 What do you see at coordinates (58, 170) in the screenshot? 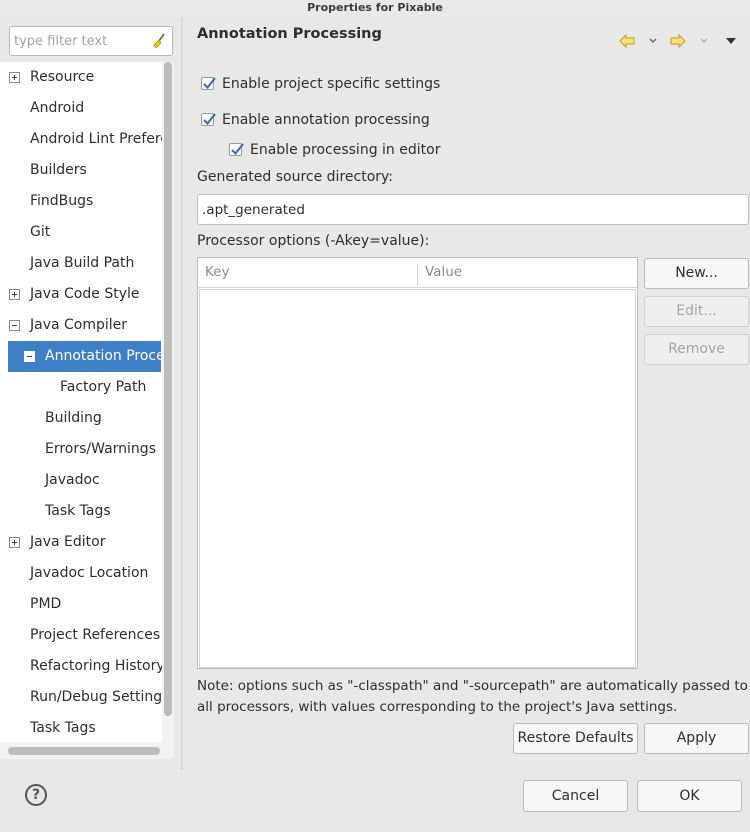
I see `tree-item-label: Builders` at bounding box center [58, 170].